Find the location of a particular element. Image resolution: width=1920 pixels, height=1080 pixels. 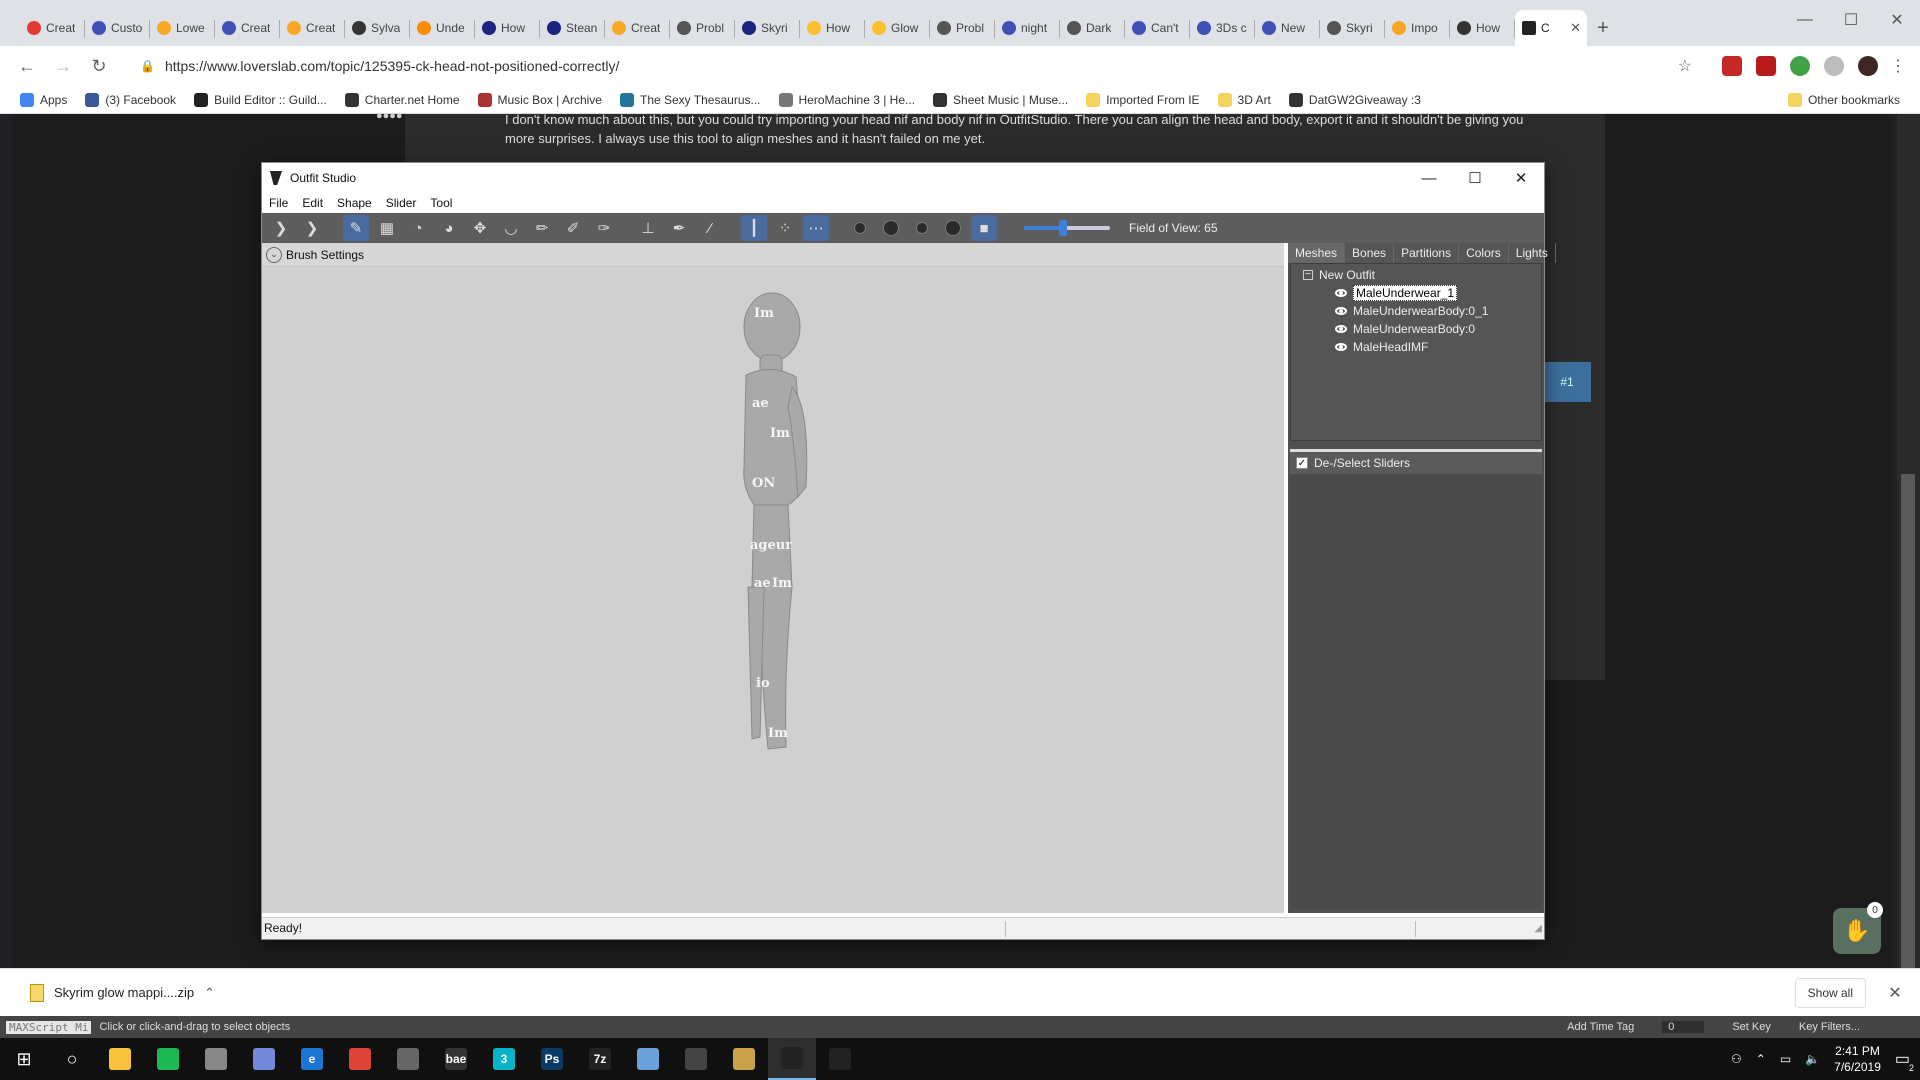

panel-tab: Partitions is located at coordinates (1427, 253).